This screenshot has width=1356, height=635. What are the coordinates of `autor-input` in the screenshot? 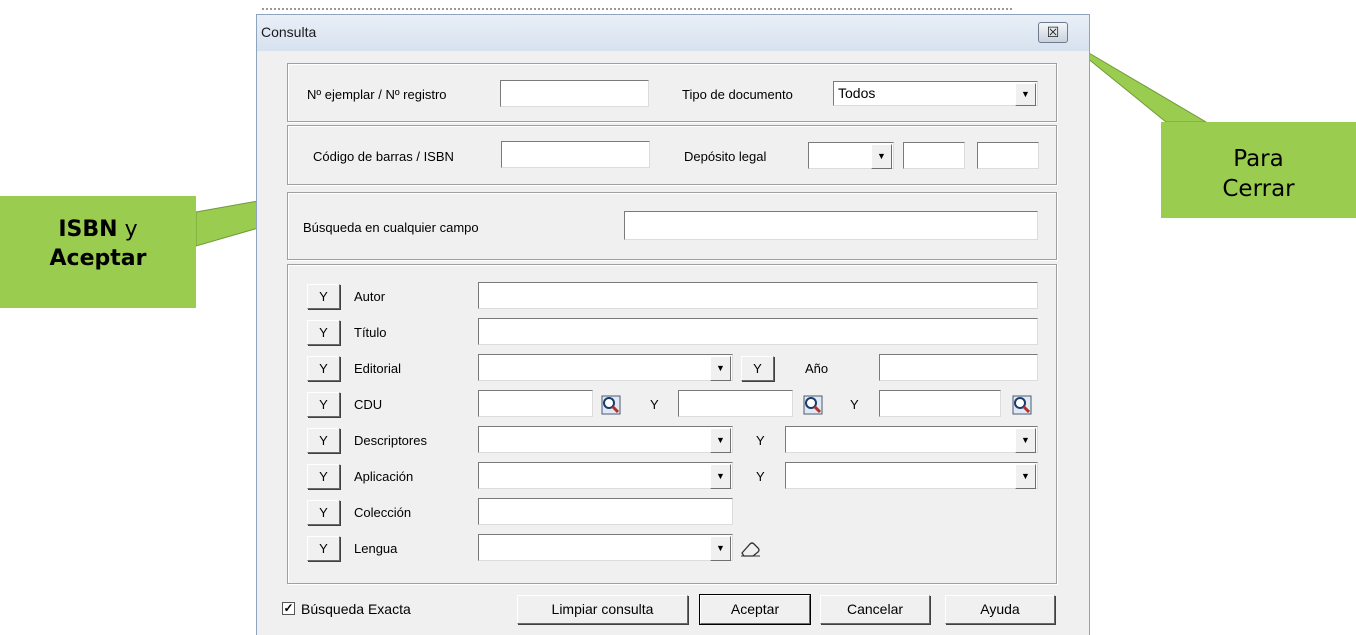 It's located at (758, 295).